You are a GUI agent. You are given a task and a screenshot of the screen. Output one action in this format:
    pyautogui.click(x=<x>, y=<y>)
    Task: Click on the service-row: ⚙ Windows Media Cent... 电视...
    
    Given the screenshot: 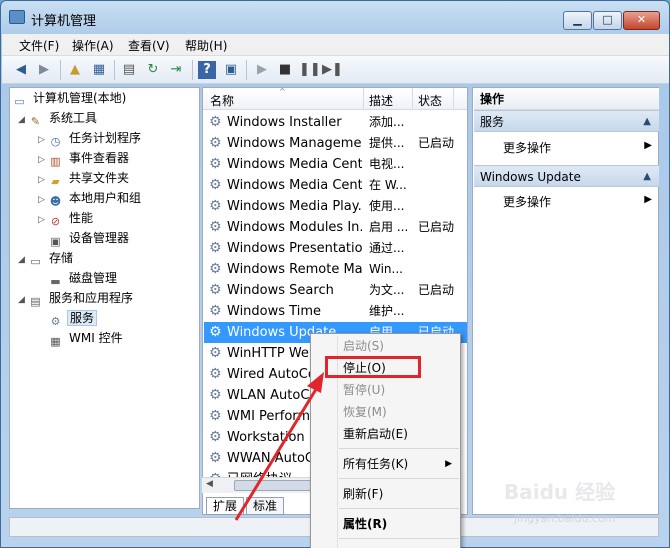 What is the action you would take?
    pyautogui.click(x=335, y=164)
    